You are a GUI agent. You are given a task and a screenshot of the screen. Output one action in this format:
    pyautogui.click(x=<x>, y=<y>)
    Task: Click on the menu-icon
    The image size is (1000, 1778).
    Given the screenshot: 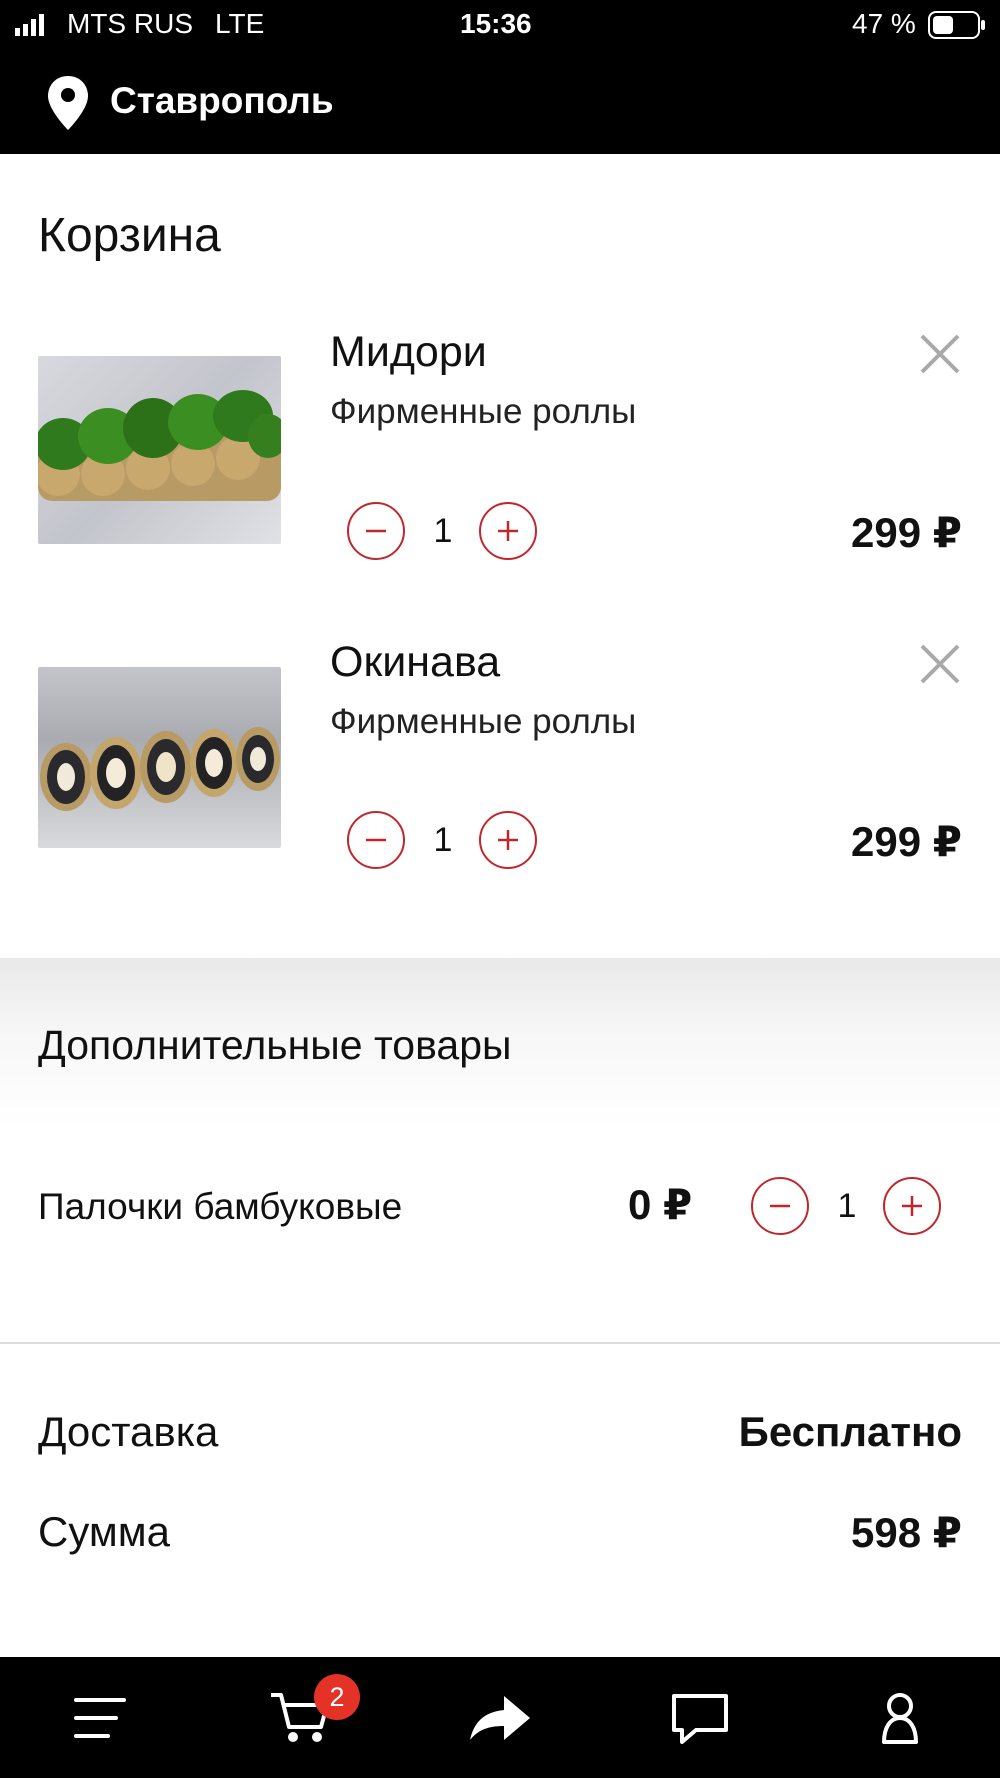 What is the action you would take?
    pyautogui.click(x=100, y=1717)
    